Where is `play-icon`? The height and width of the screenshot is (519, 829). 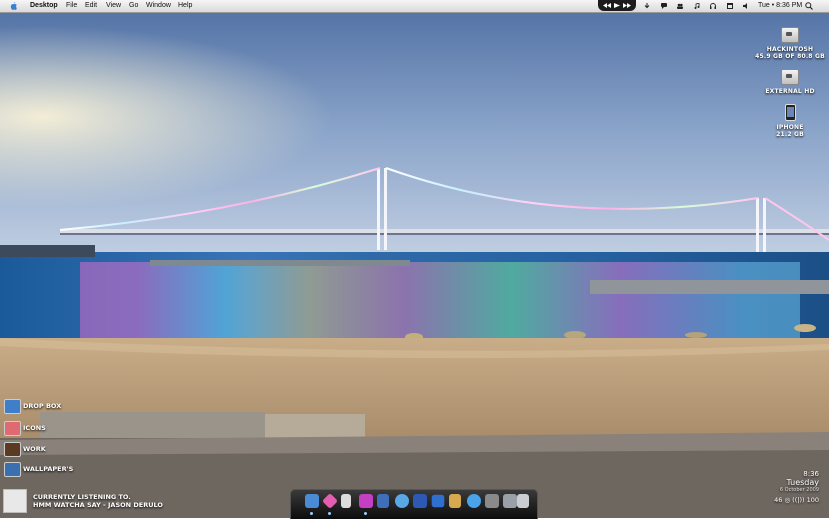
play-icon is located at coordinates (617, 5).